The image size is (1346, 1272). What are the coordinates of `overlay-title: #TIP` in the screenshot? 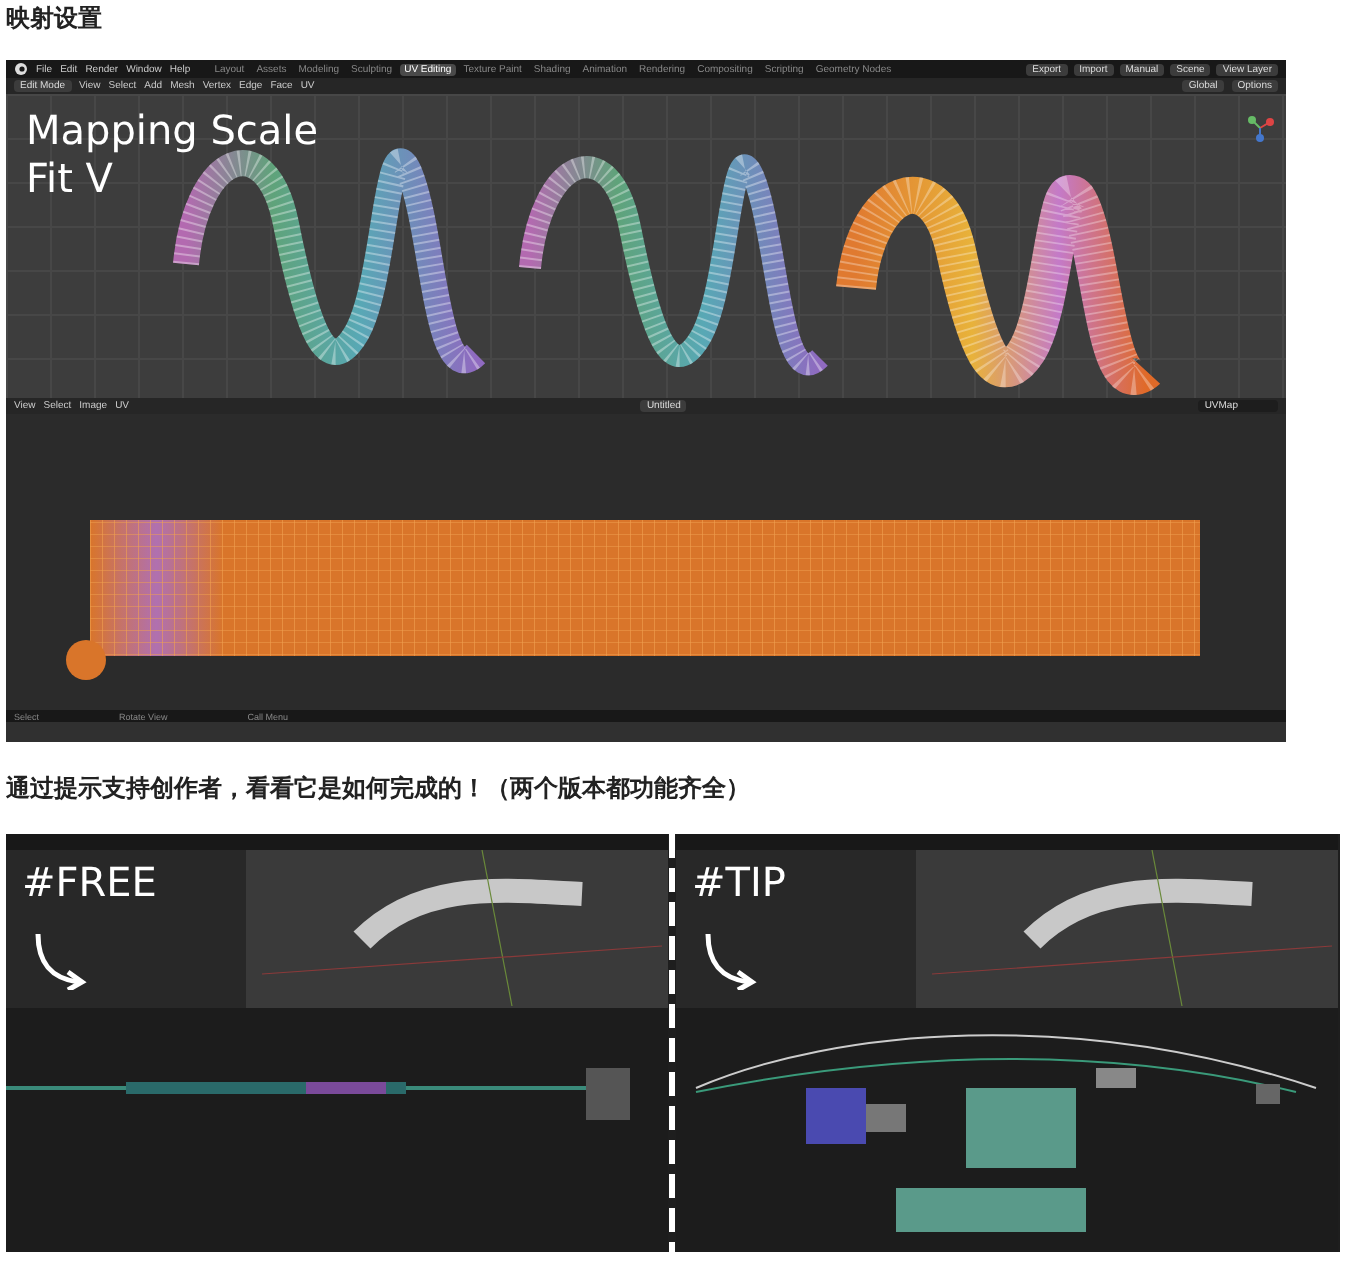 It's located at (739, 880).